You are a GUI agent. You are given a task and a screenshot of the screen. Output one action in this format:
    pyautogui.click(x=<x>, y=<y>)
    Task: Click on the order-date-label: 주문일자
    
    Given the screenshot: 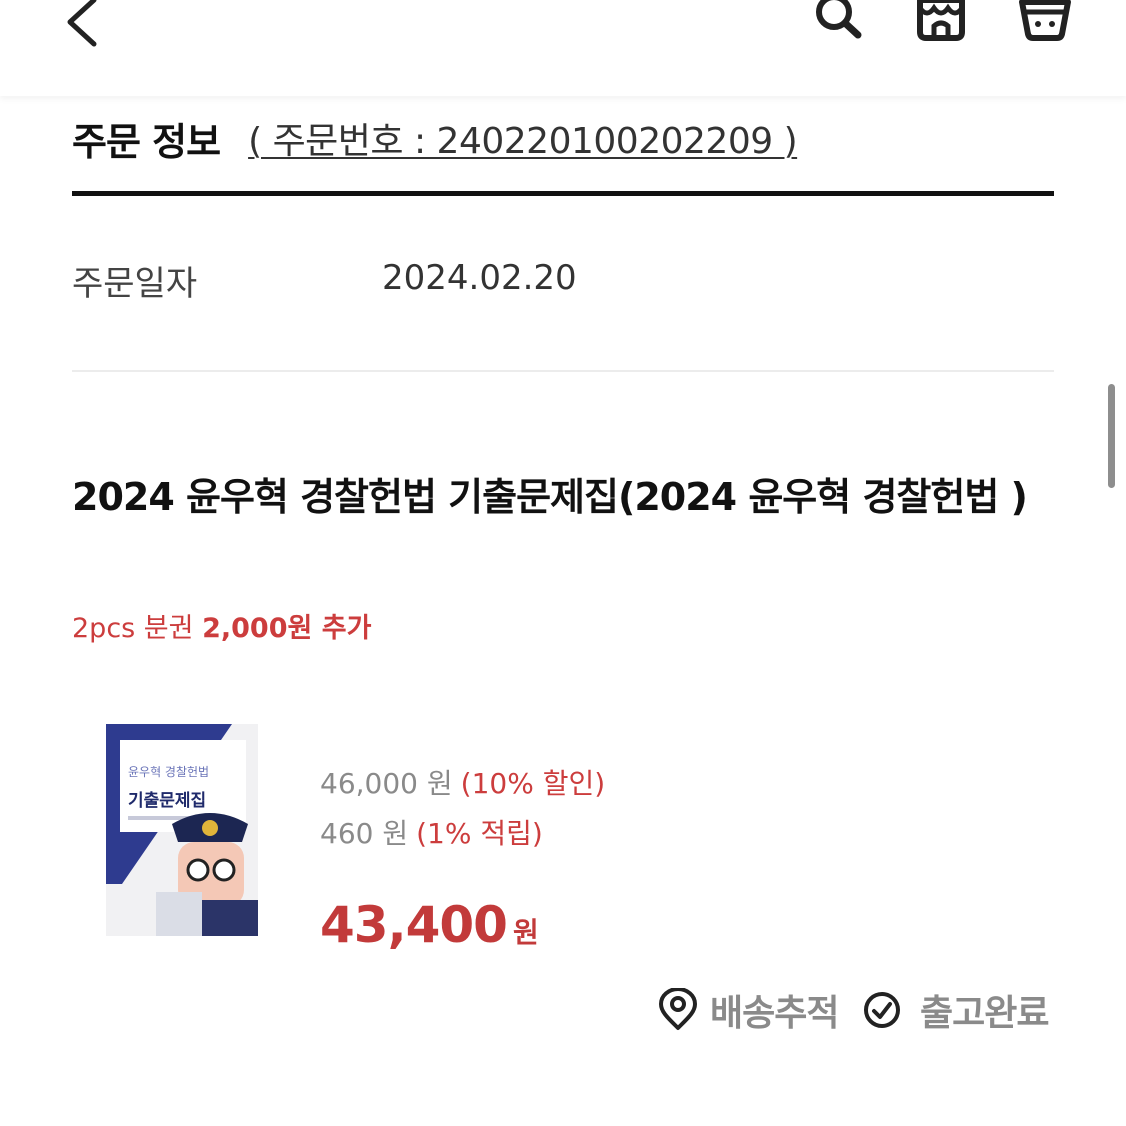 What is the action you would take?
    pyautogui.click(x=135, y=284)
    